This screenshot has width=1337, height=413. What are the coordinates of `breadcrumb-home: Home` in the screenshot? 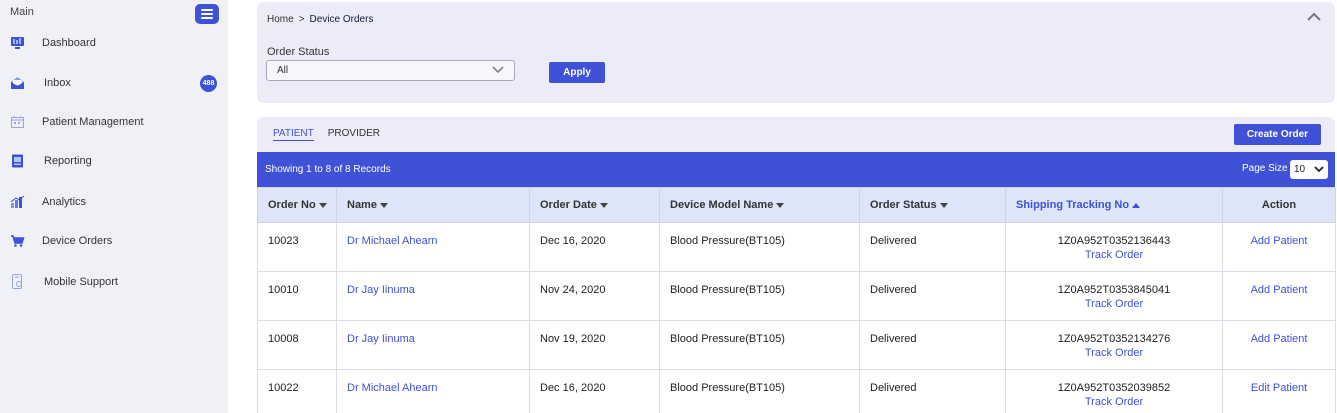 It's located at (280, 19).